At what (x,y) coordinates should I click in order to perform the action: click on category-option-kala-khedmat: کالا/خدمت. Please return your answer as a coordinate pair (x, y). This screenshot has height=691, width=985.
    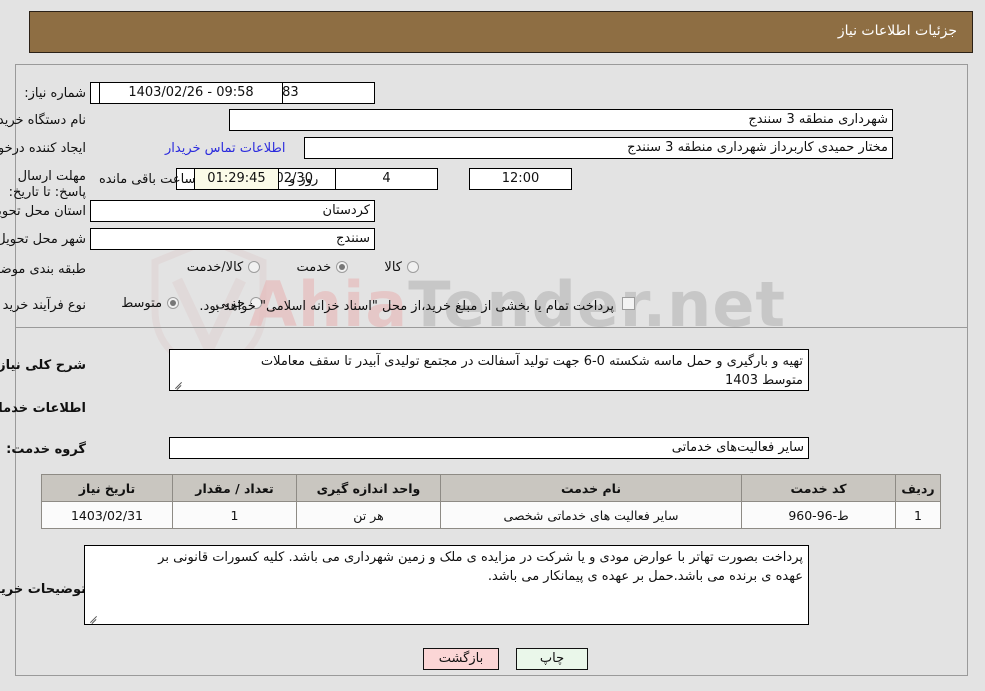
    Looking at the image, I should click on (225, 267).